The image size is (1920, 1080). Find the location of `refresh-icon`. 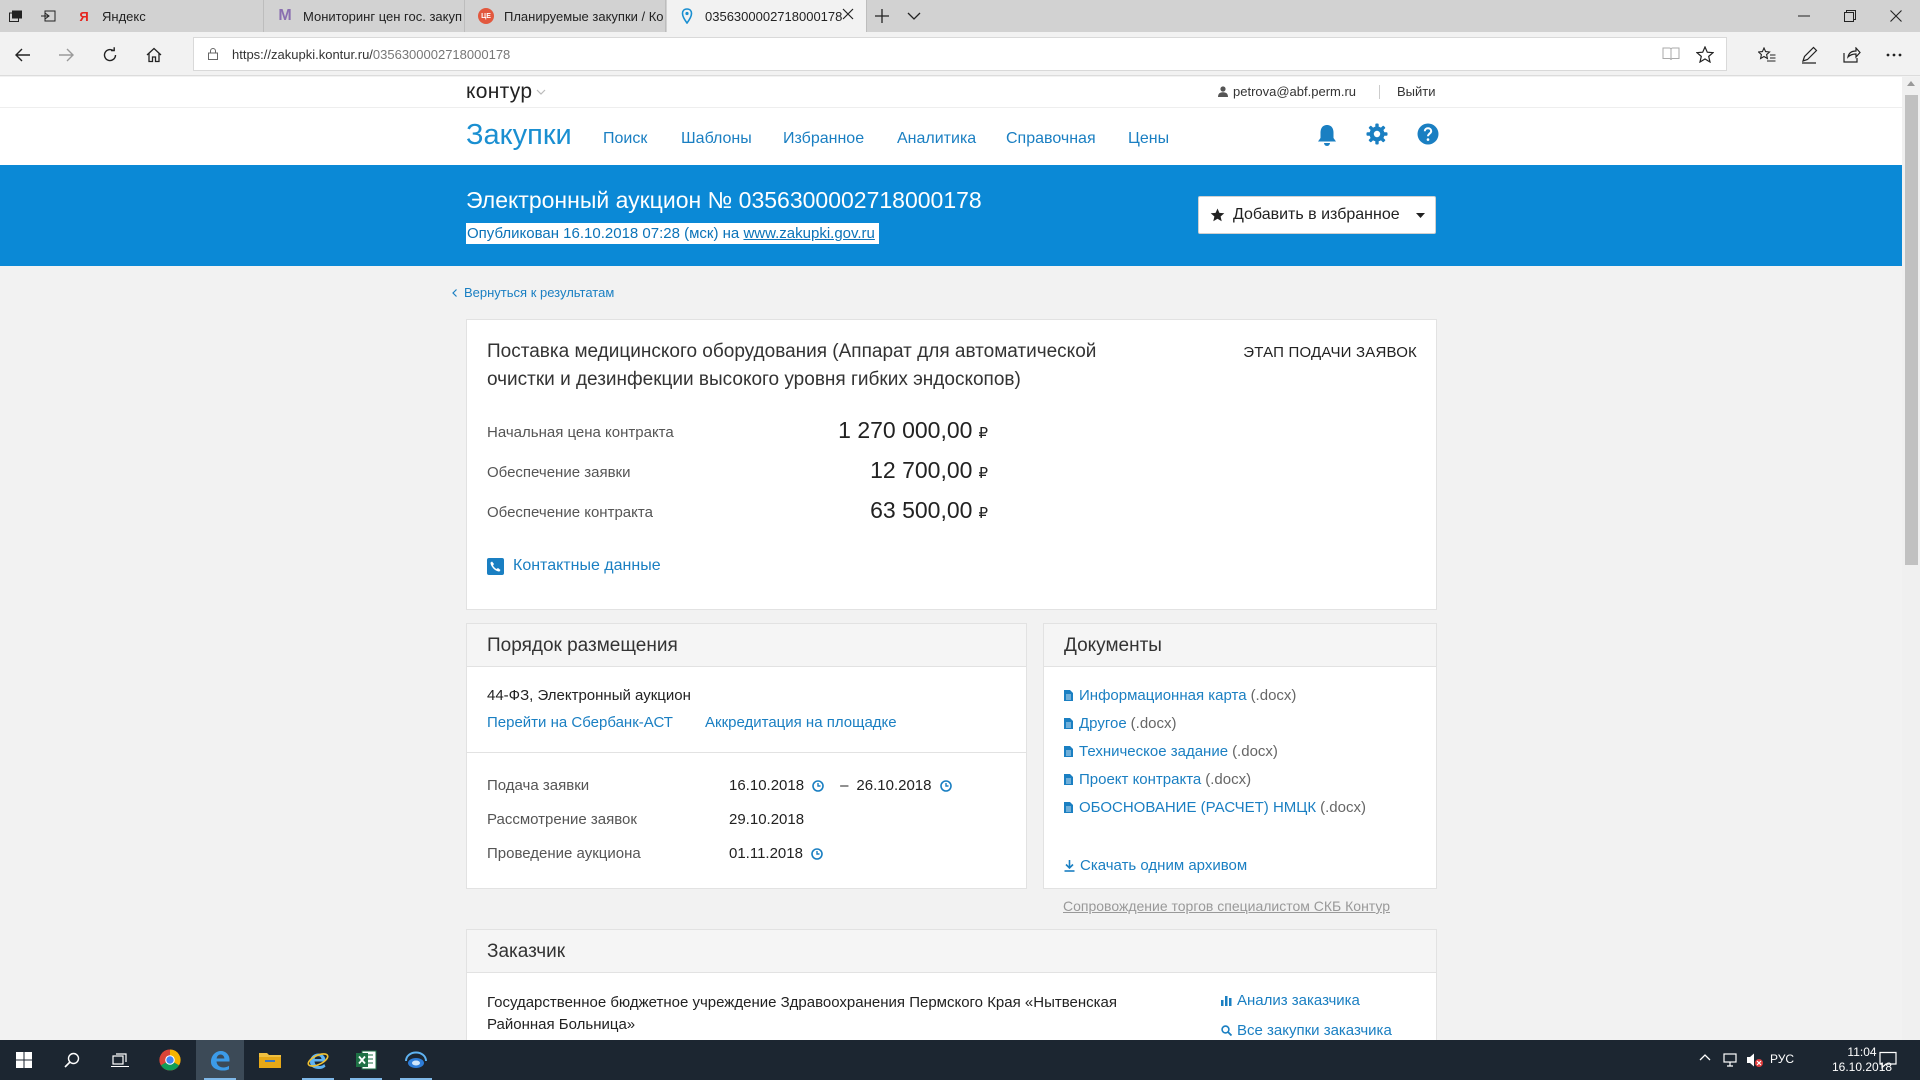

refresh-icon is located at coordinates (110, 55).